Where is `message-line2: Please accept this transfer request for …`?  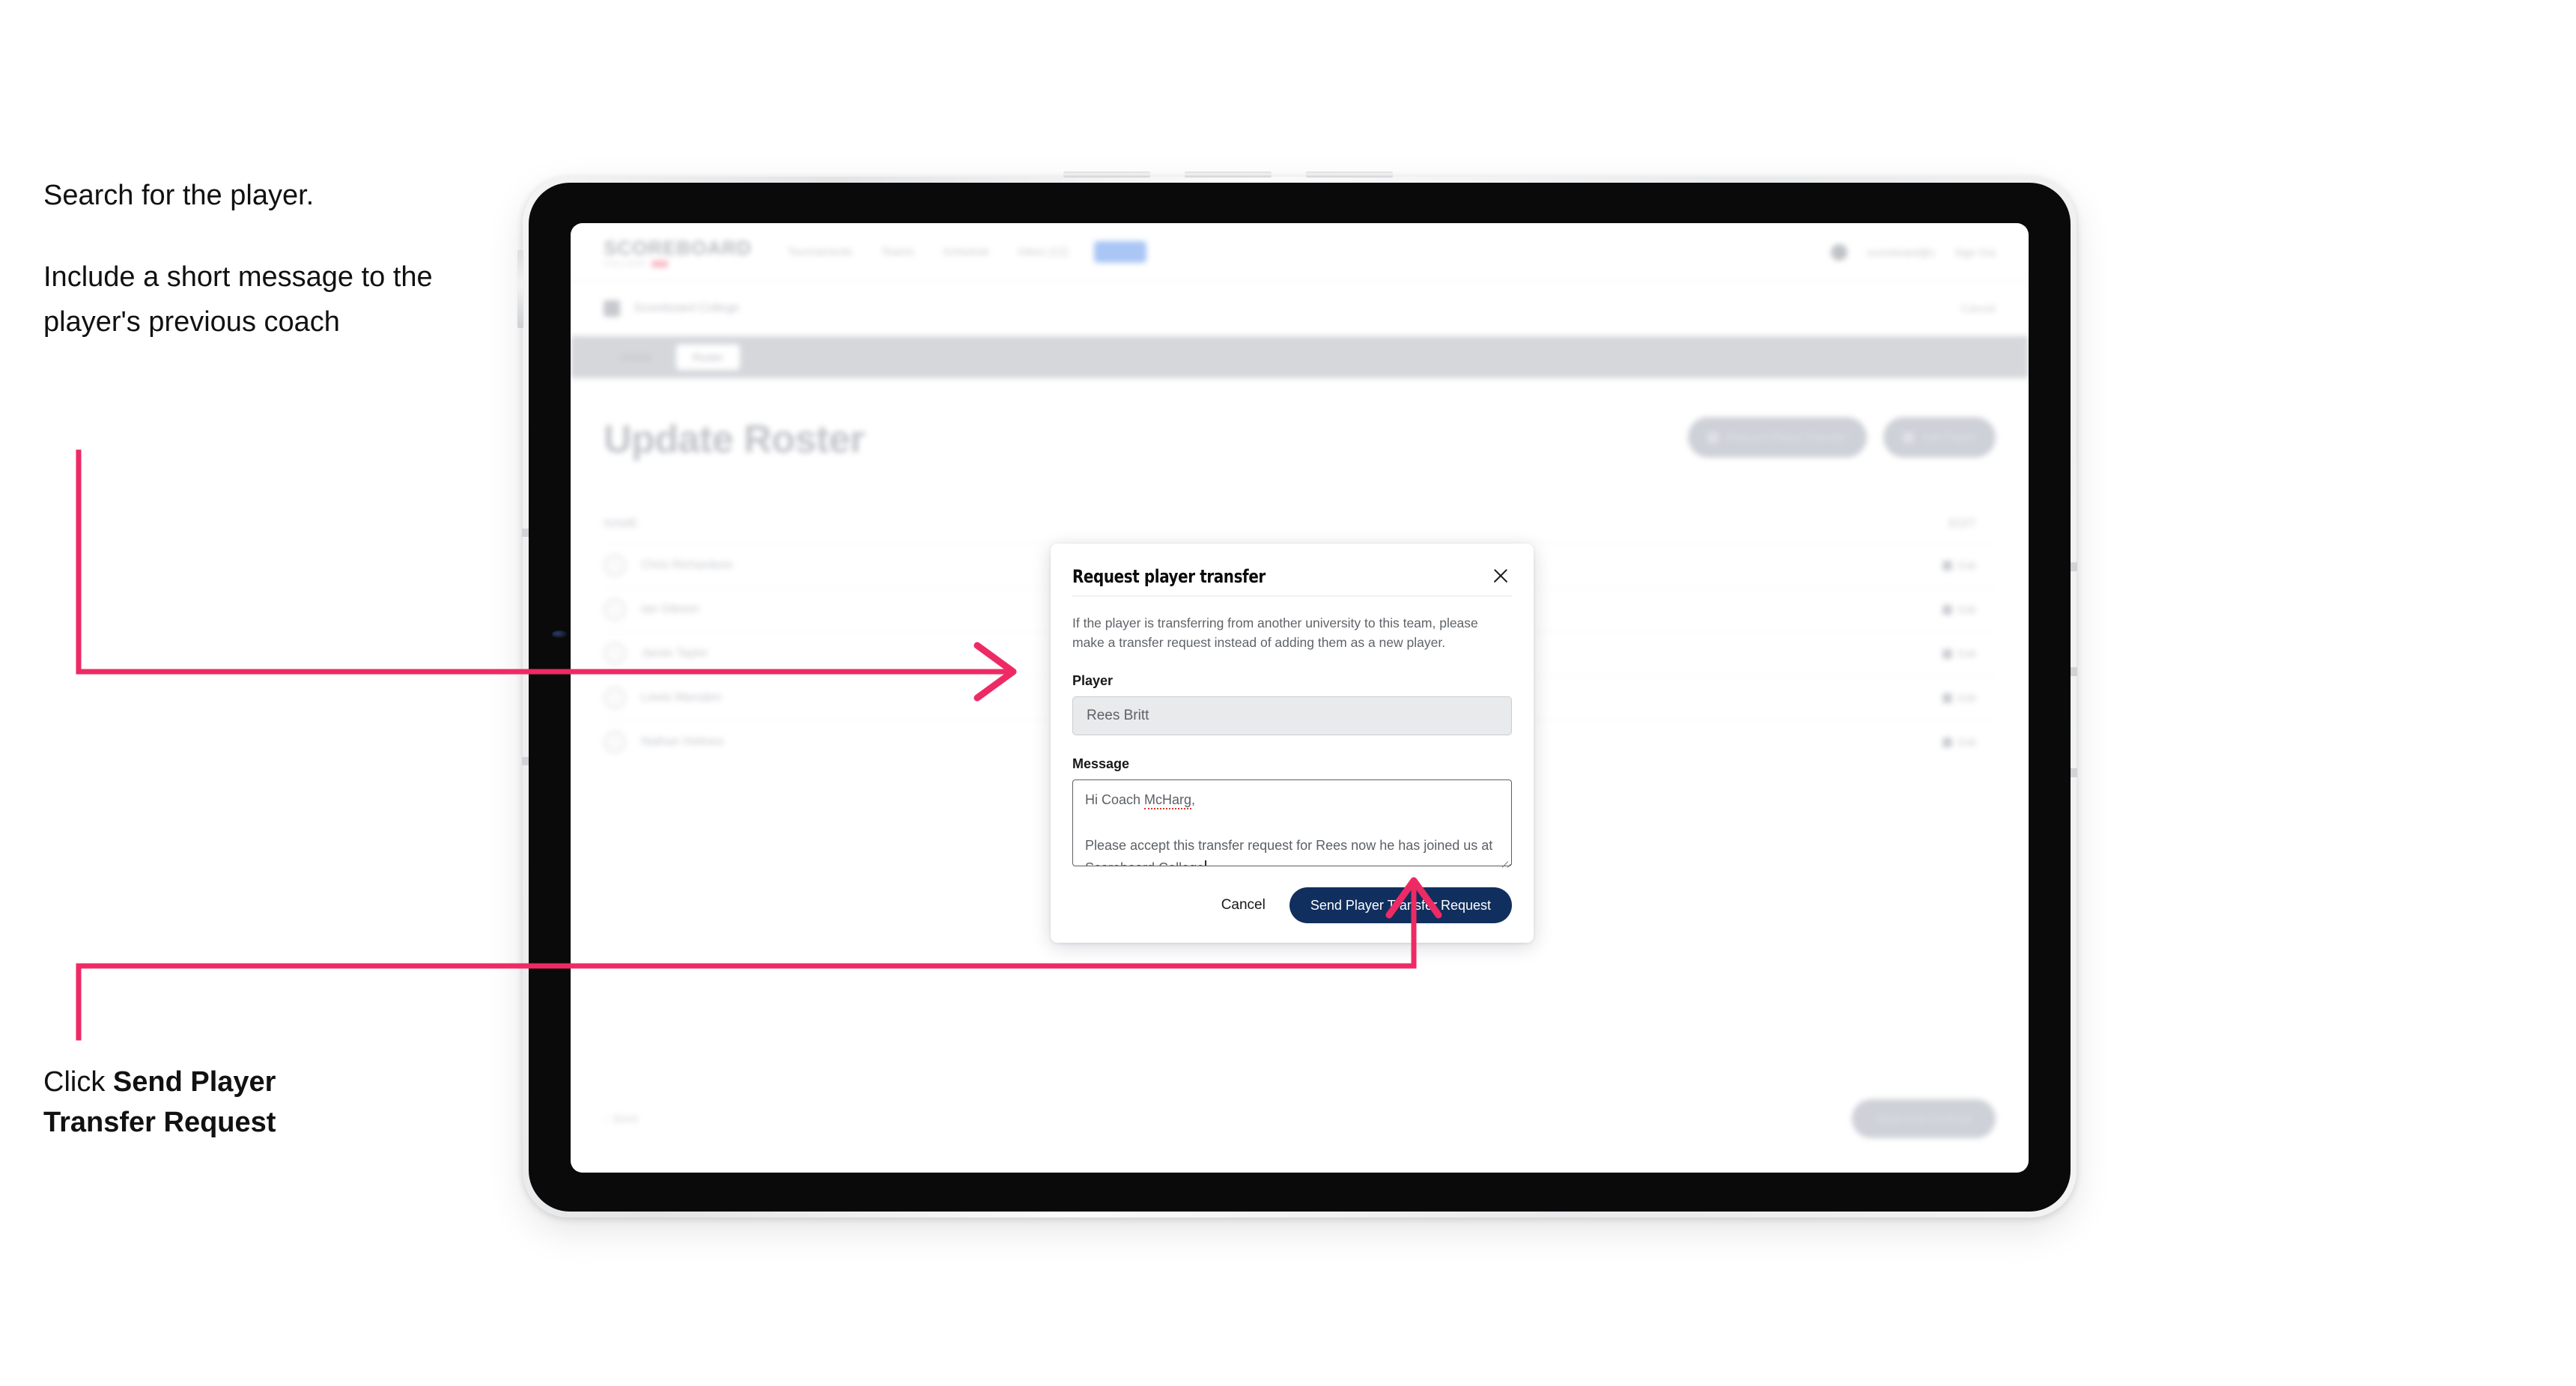
message-line2: Please accept this transfer request for … is located at coordinates (1289, 852).